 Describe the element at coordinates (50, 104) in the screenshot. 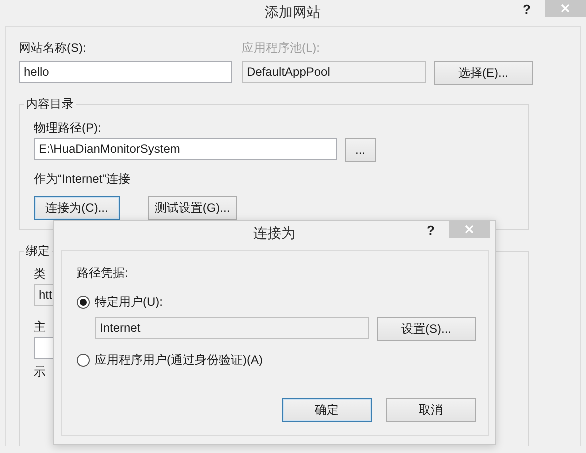

I see `group-title: 内容目录` at that location.